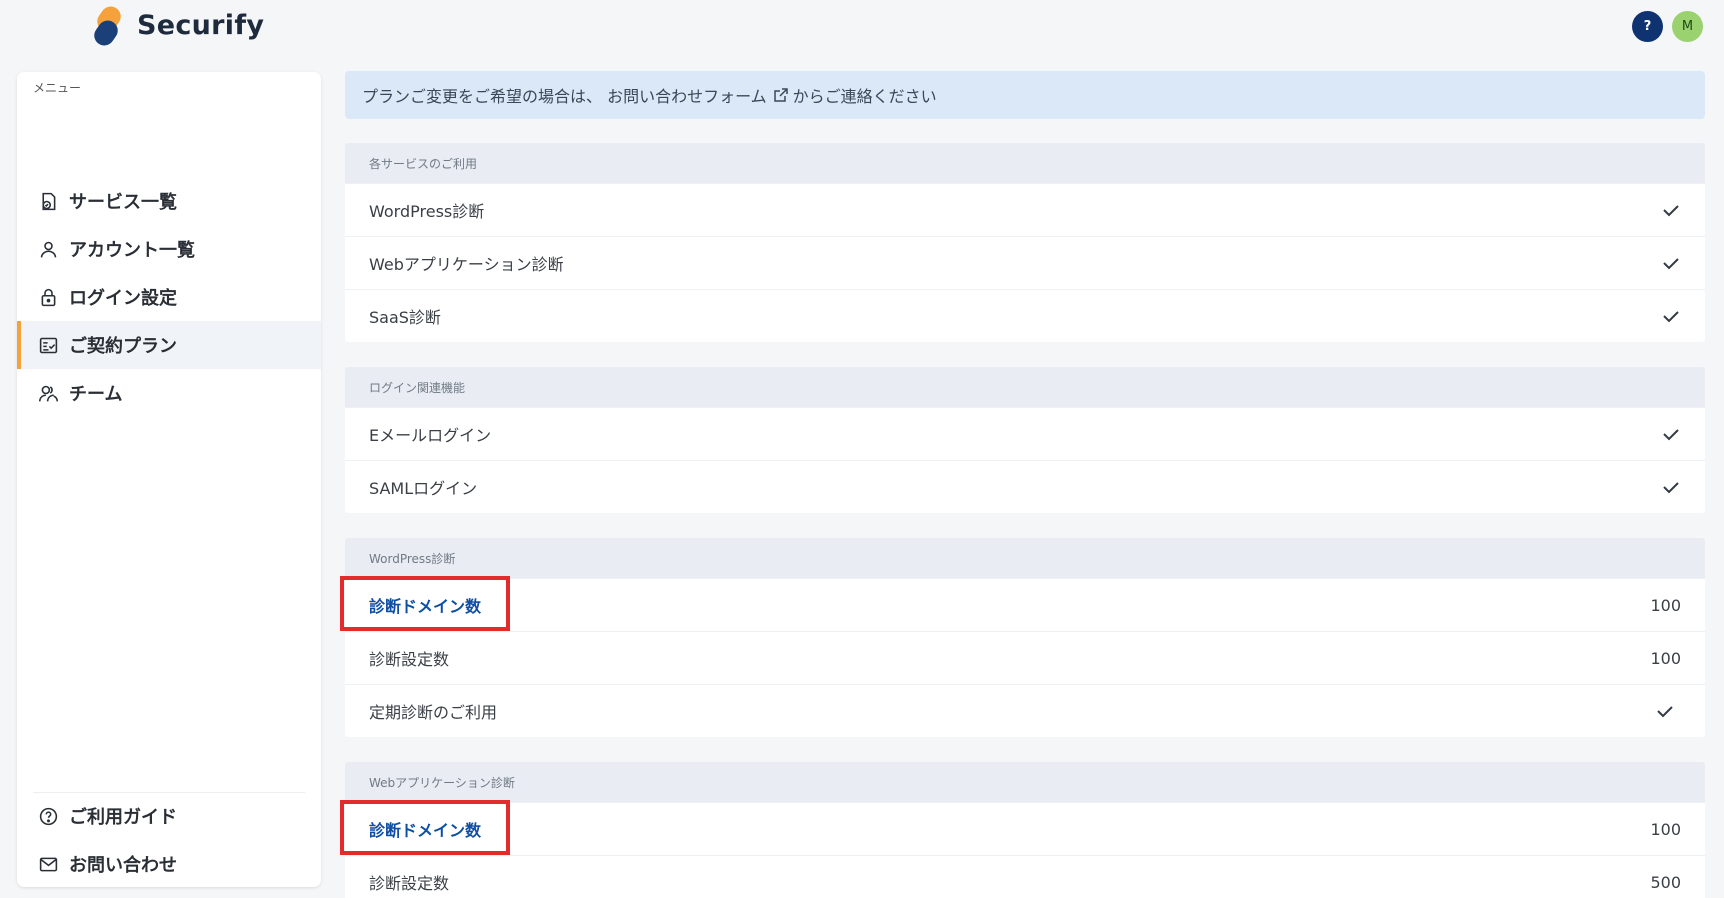 Image resolution: width=1724 pixels, height=898 pixels. What do you see at coordinates (57, 88) in the screenshot?
I see `menu-title: メニュー` at bounding box center [57, 88].